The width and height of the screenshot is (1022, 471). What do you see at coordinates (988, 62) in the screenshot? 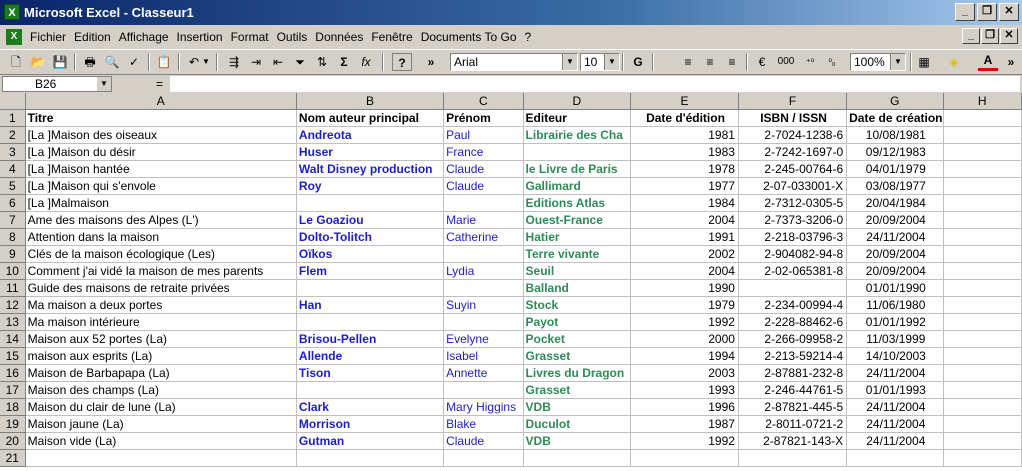
I see `font-color-button: A` at bounding box center [988, 62].